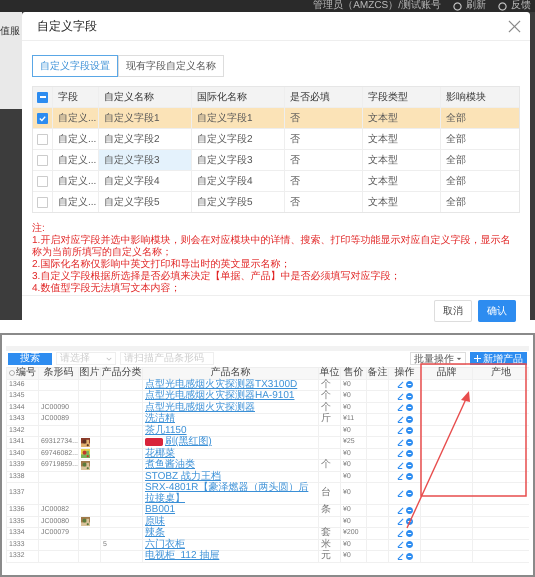 Image resolution: width=535 pixels, height=577 pixels. What do you see at coordinates (326, 465) in the screenshot?
I see `table-cell: 个` at bounding box center [326, 465].